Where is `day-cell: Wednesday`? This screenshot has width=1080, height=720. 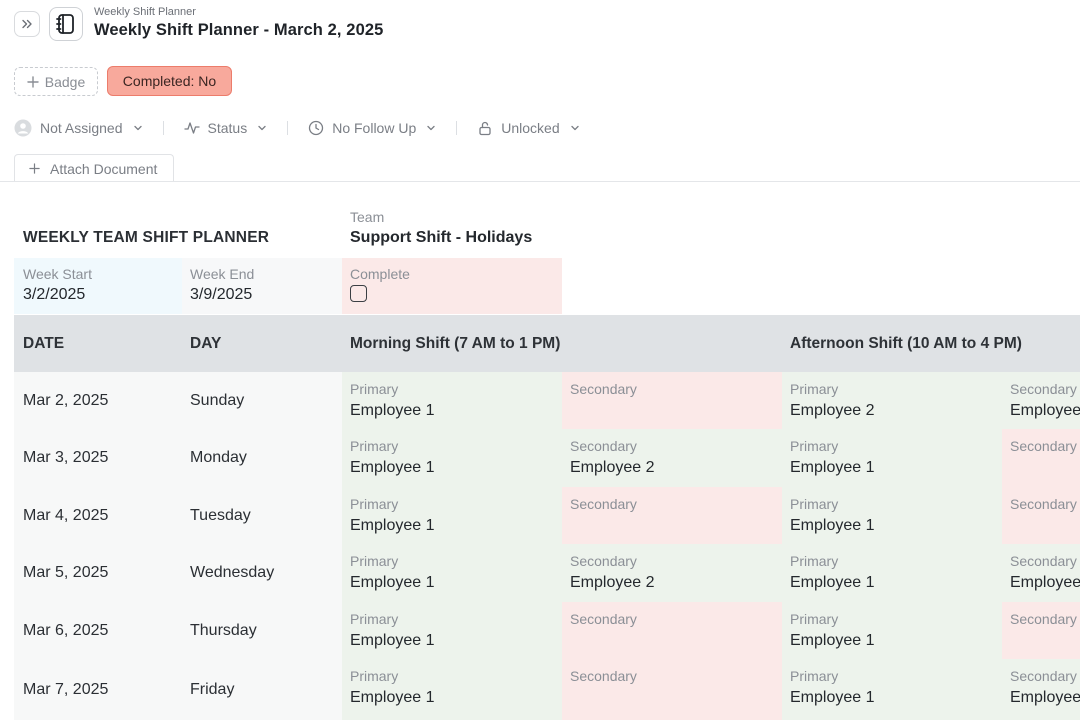
day-cell: Wednesday is located at coordinates (262, 573).